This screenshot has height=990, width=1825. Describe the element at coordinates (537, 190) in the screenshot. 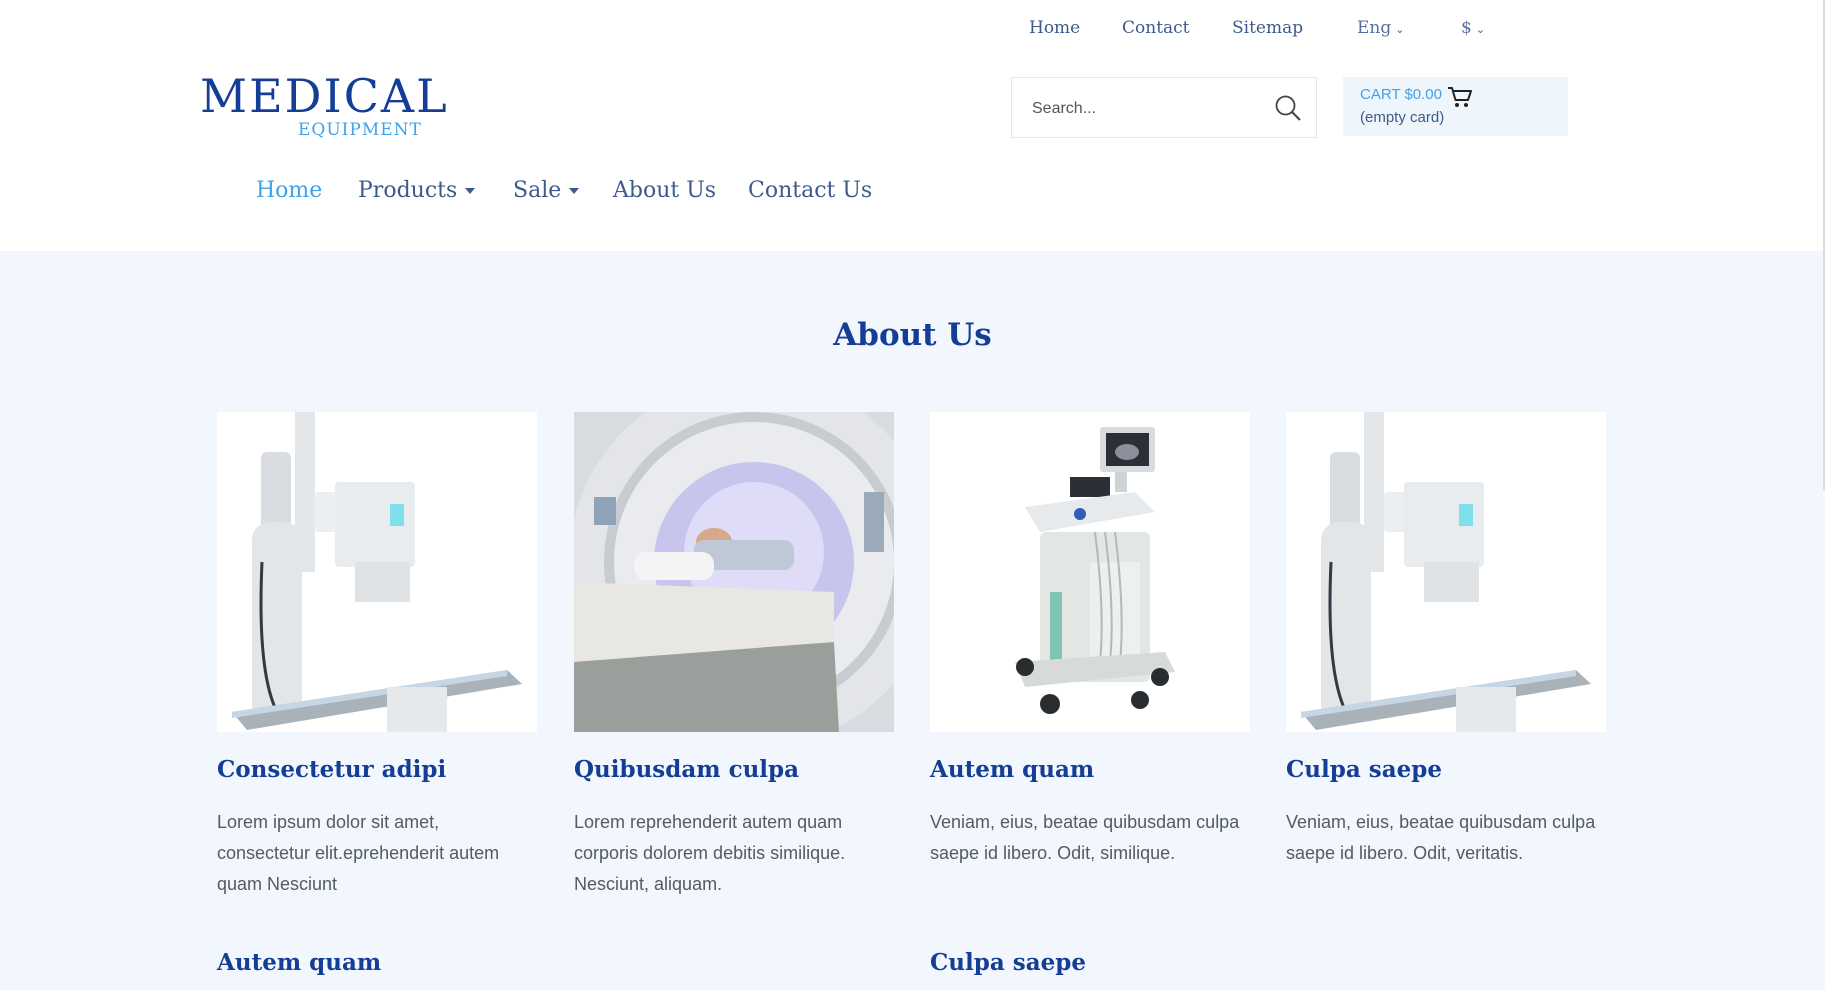

I see `nav-item-label: Sale` at that location.